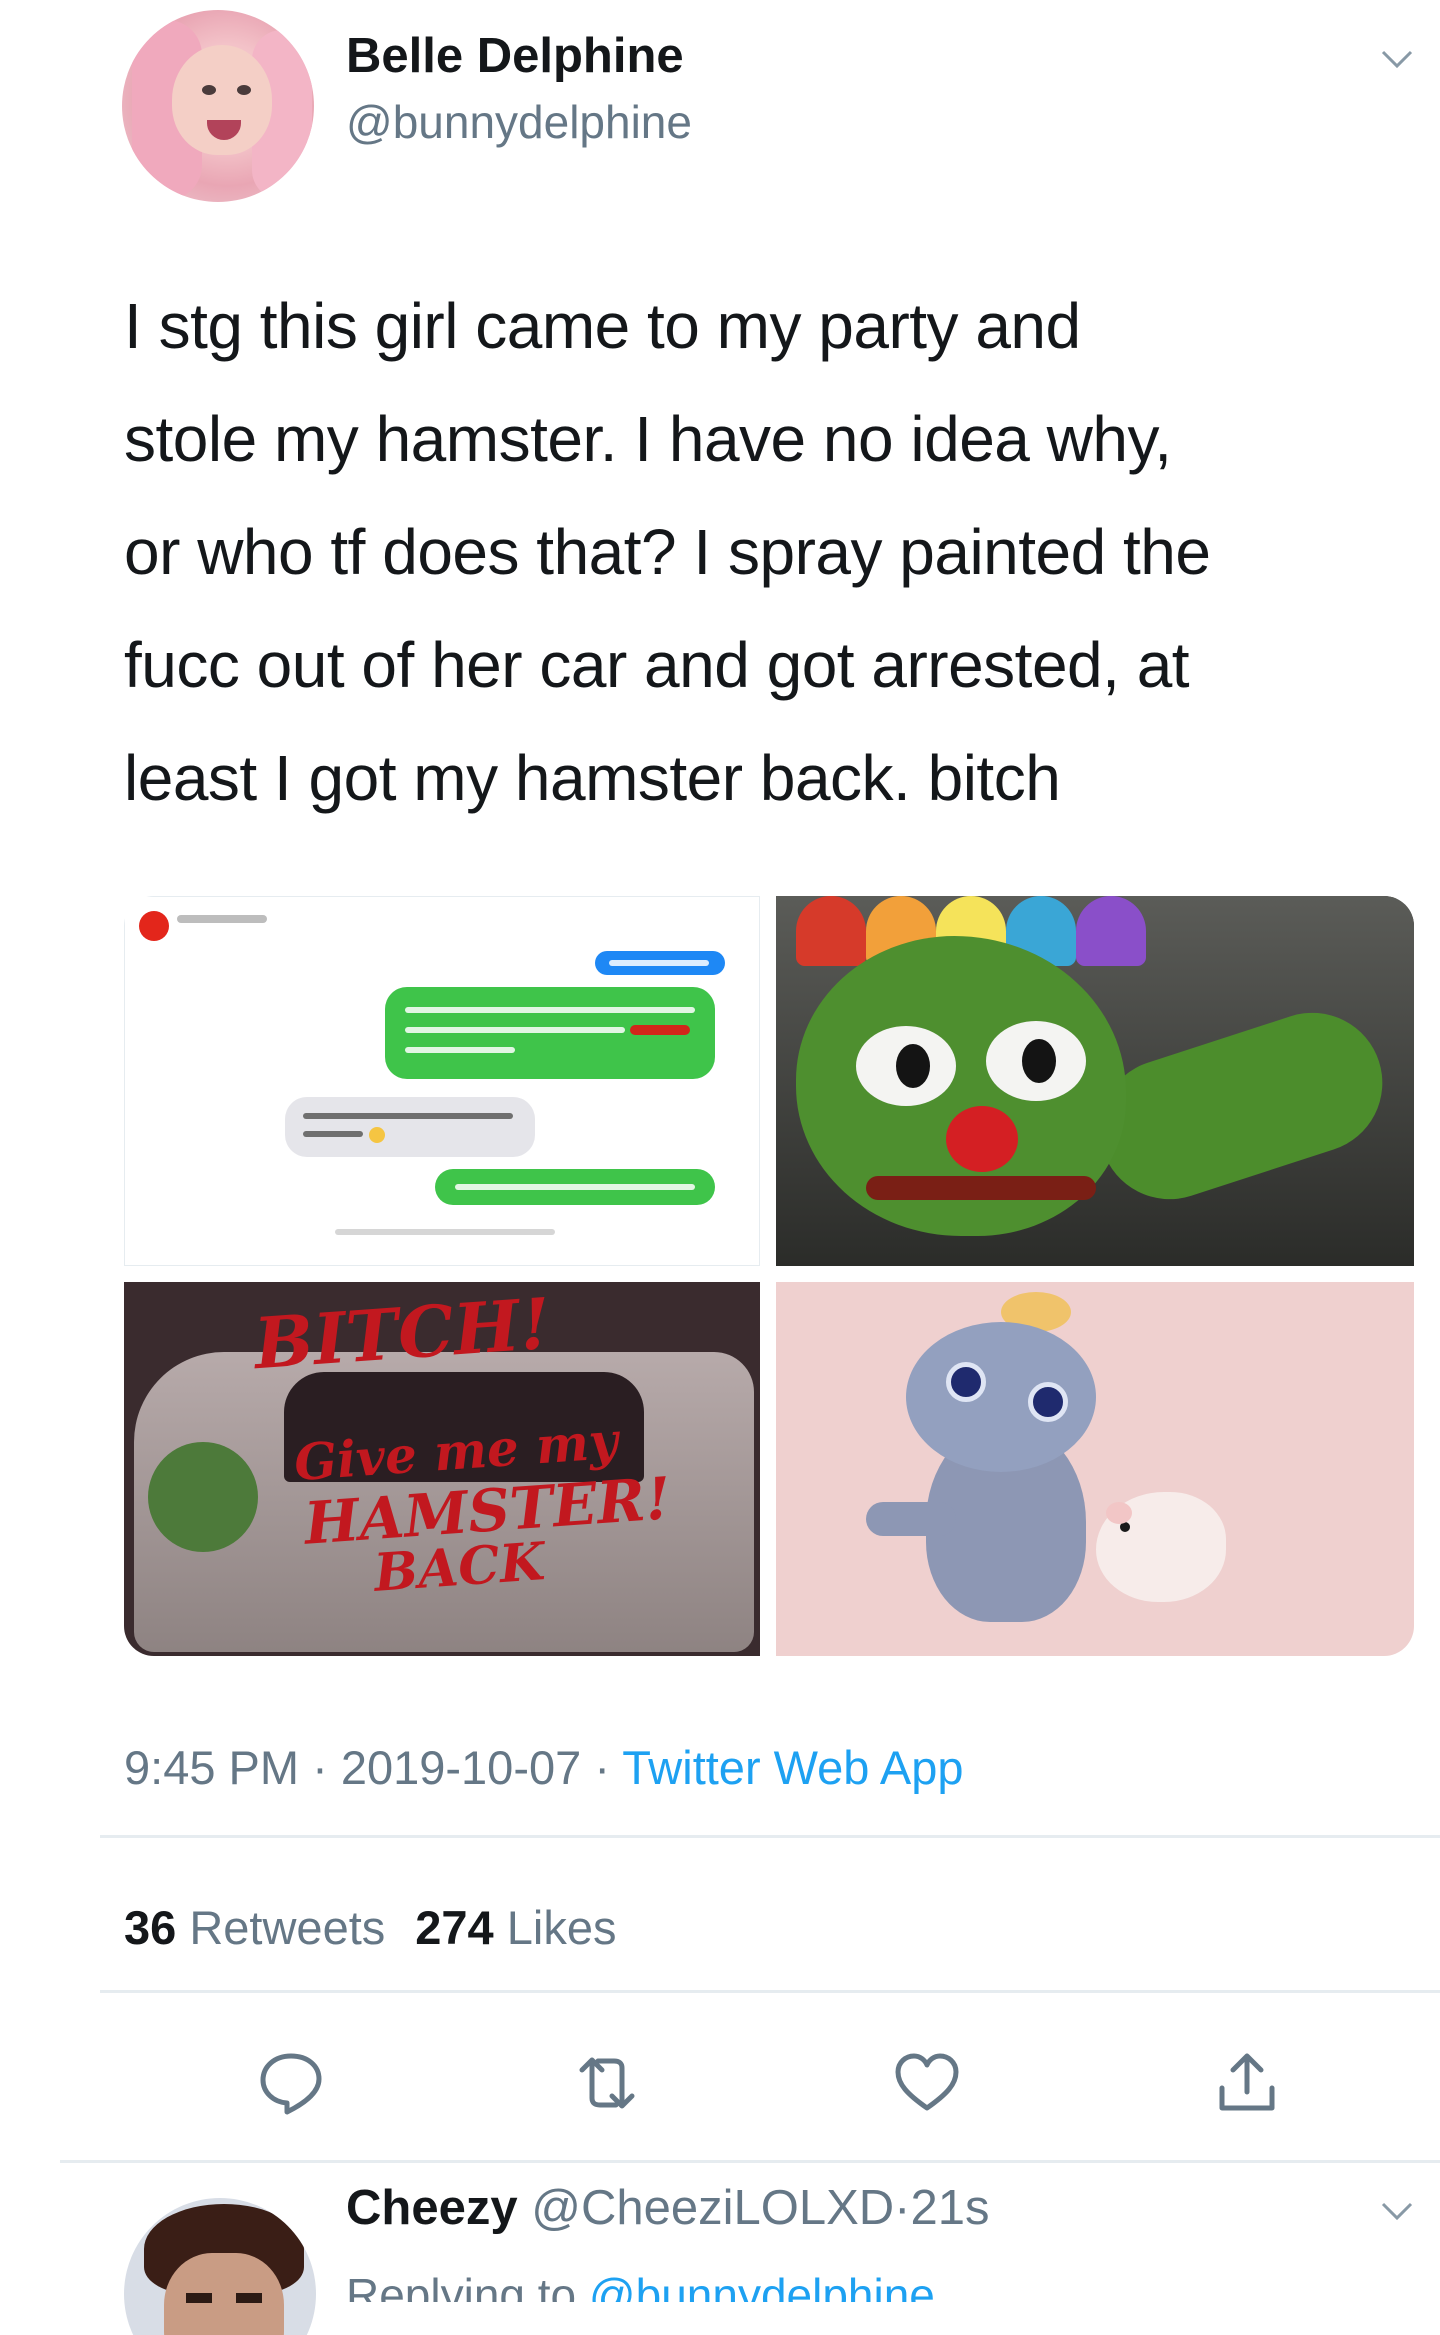  Describe the element at coordinates (515, 56) in the screenshot. I see `author-display-name: Belle Delphine` at that location.